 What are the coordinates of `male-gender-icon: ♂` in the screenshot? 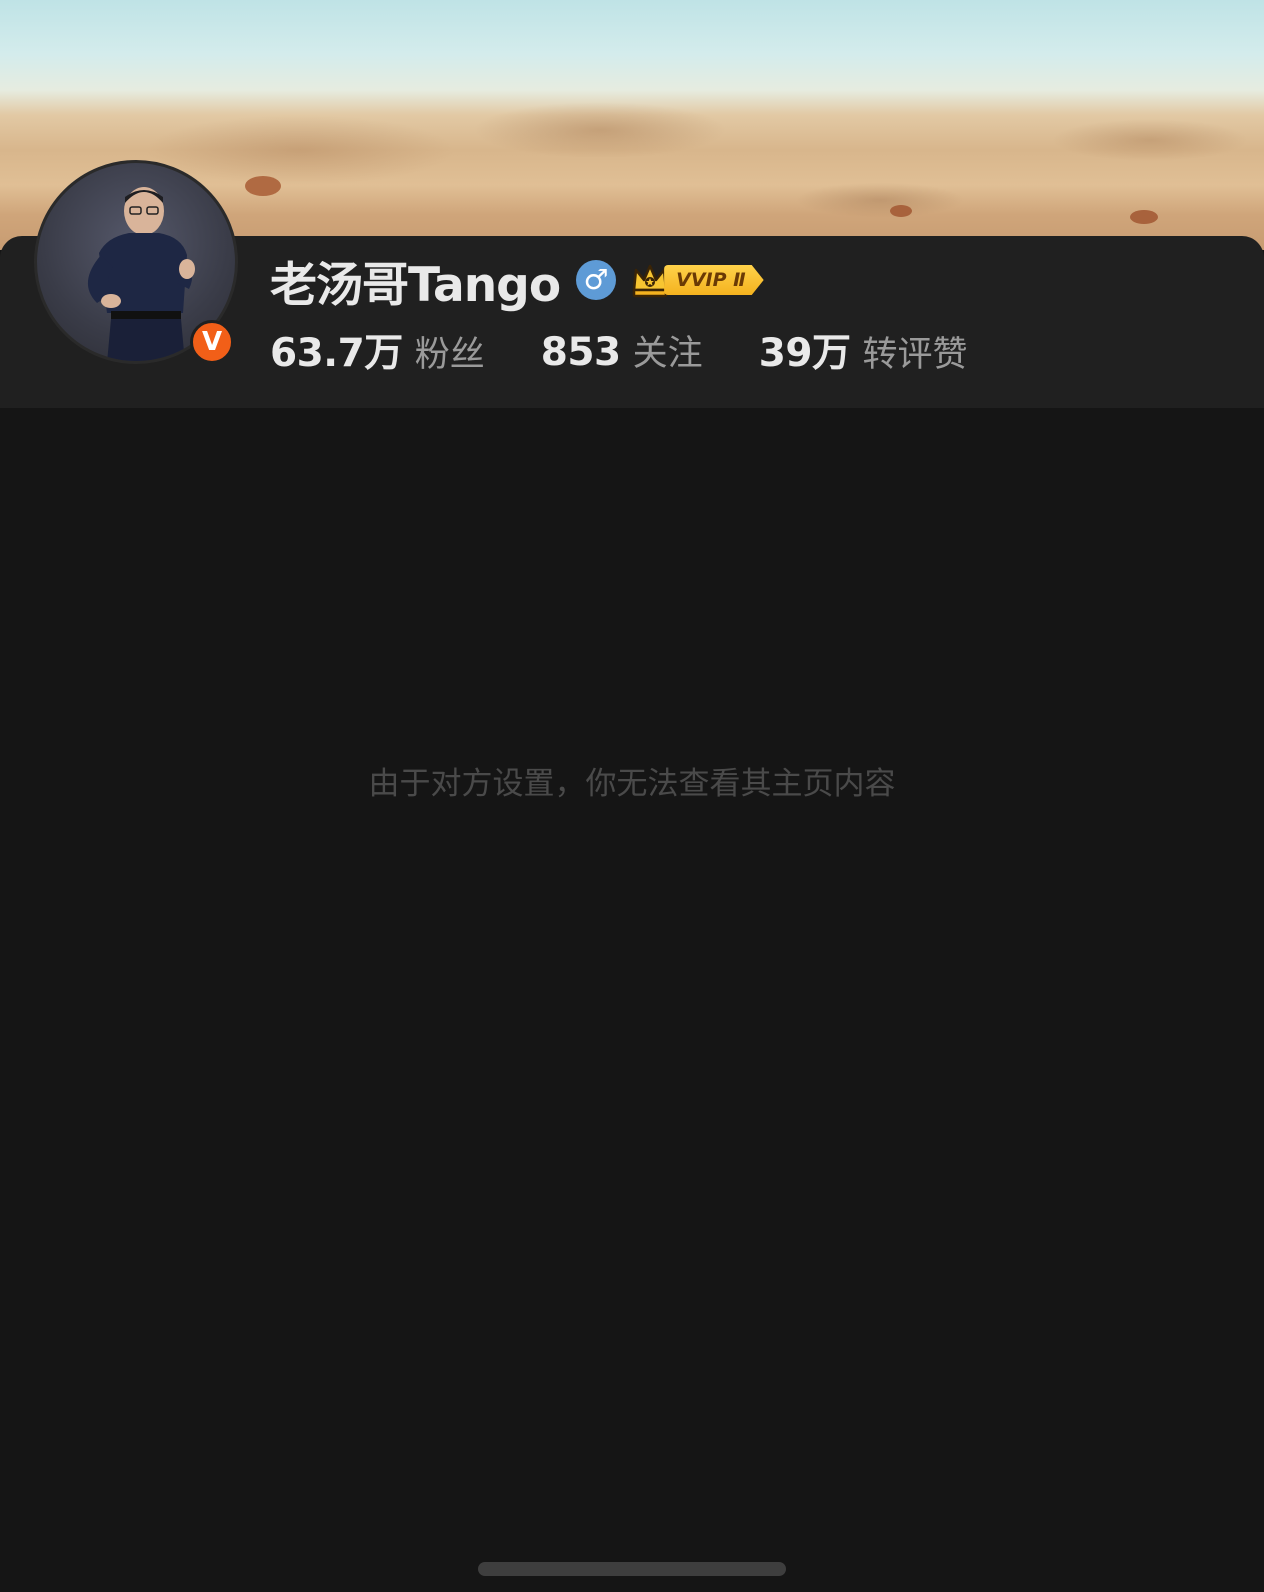 It's located at (596, 280).